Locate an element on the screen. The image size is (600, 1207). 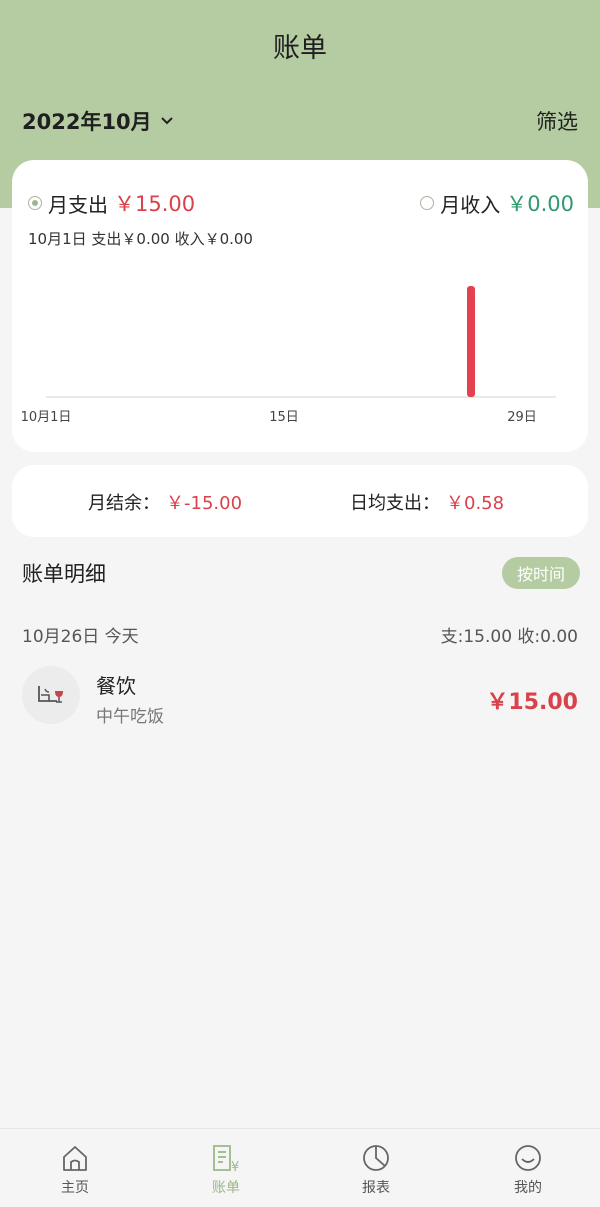
tab-report: 报表 is located at coordinates (376, 1170).